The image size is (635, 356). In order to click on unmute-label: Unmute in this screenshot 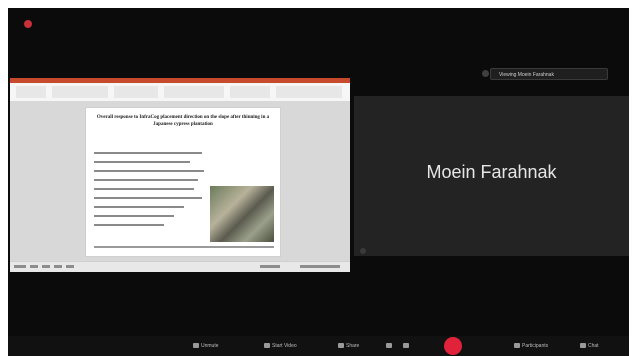, I will do `click(210, 346)`.